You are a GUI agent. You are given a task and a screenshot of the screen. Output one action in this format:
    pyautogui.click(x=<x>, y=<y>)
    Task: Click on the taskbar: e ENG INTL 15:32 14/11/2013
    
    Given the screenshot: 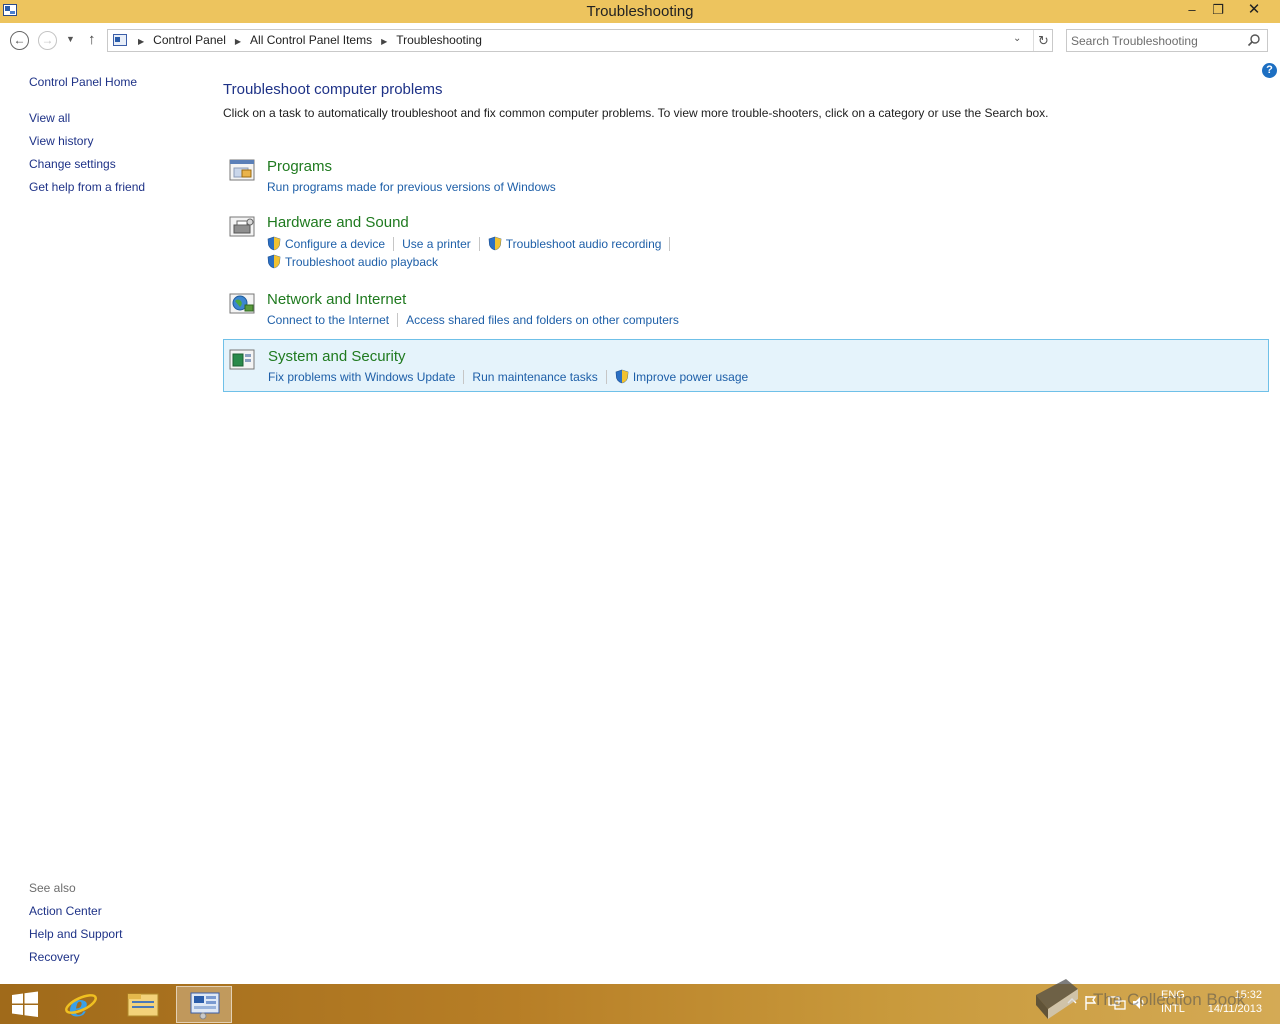 What is the action you would take?
    pyautogui.click(x=640, y=1004)
    